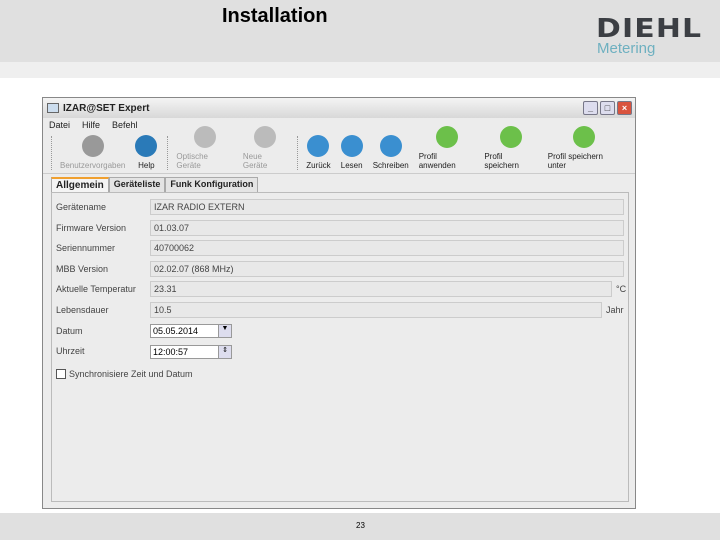 This screenshot has height=540, width=720. I want to click on toolbar-button-label: Schreiben, so click(390, 165).